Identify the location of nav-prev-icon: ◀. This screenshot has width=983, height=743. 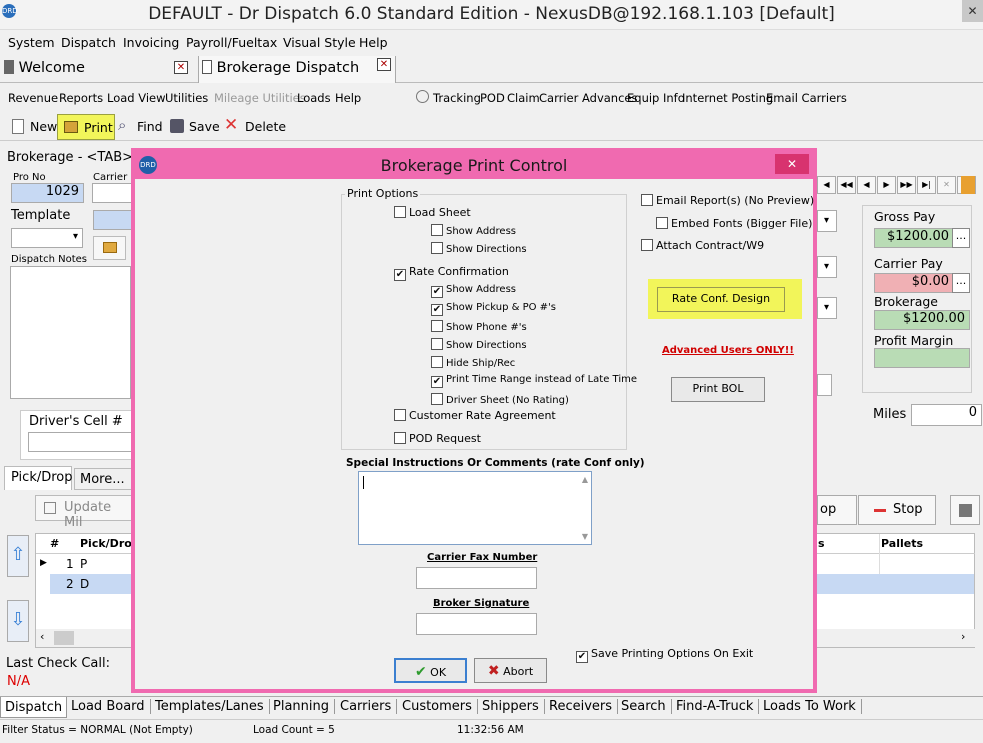
(866, 185).